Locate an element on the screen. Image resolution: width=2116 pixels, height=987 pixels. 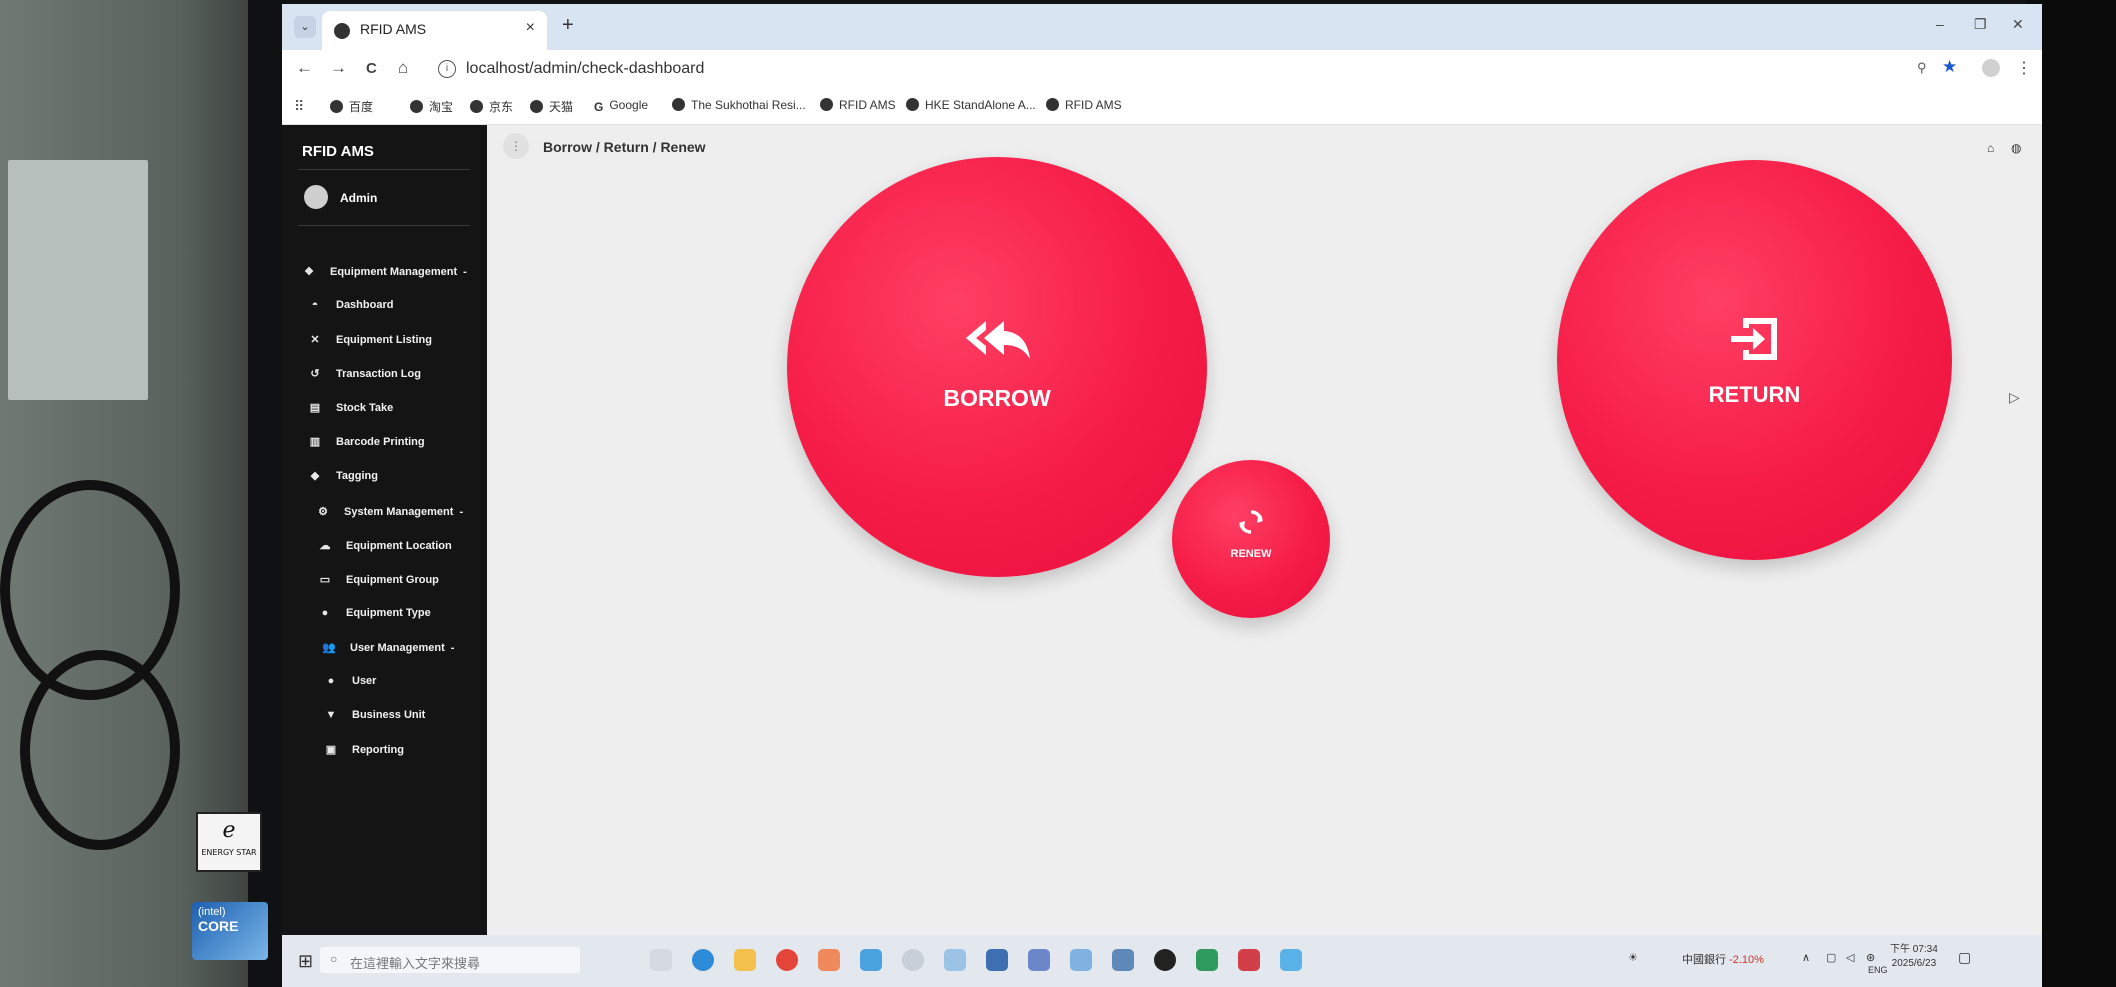
network-icon: ▢ is located at coordinates (1831, 957).